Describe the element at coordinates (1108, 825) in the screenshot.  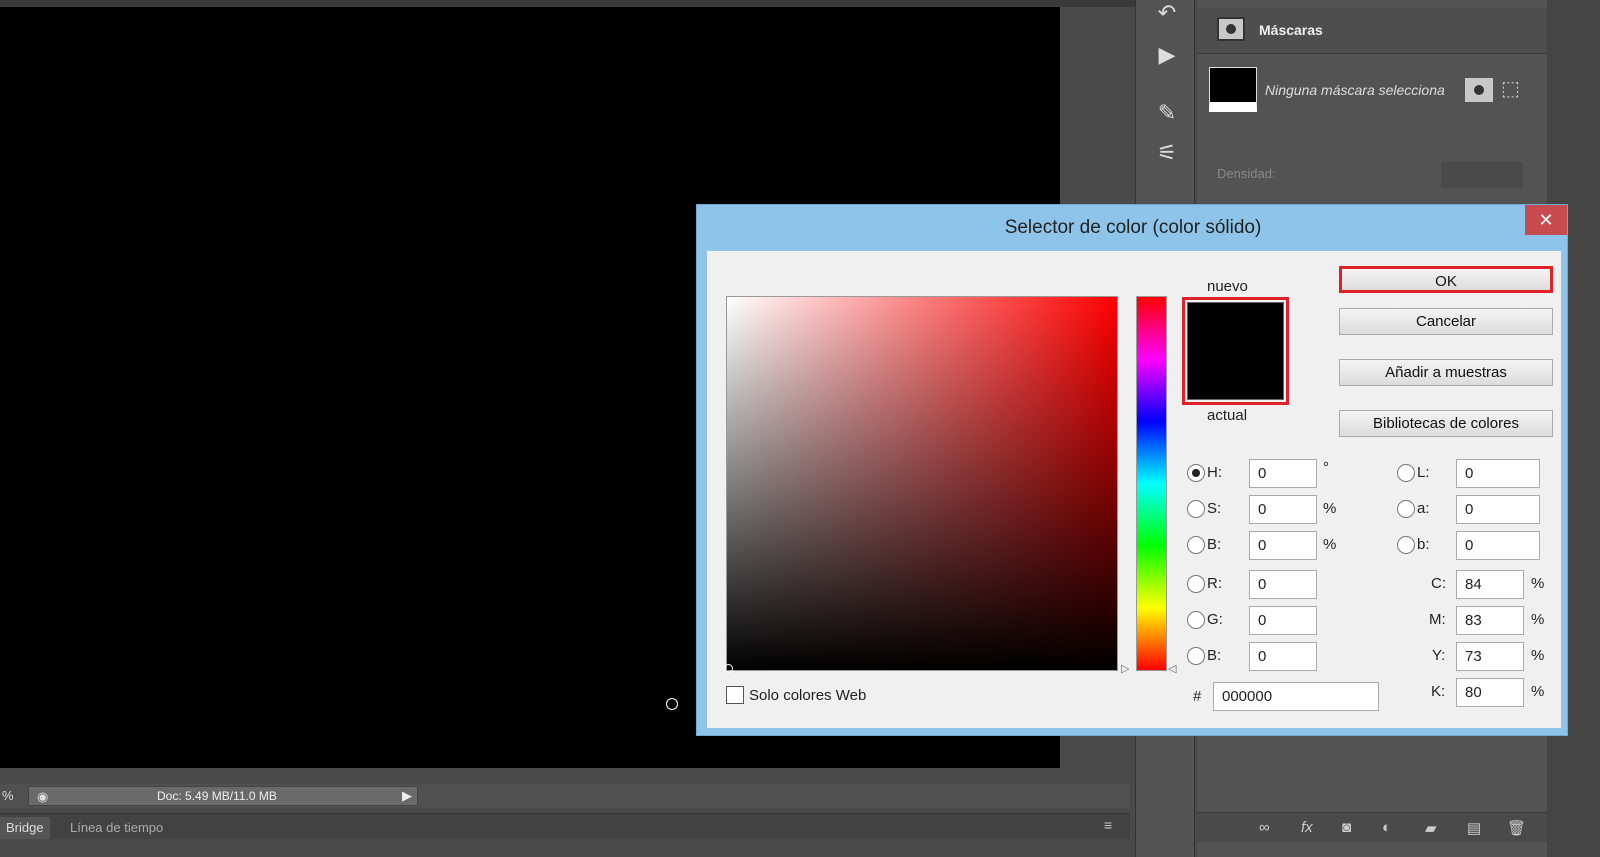
I see `panel-menu-icon: ≡` at that location.